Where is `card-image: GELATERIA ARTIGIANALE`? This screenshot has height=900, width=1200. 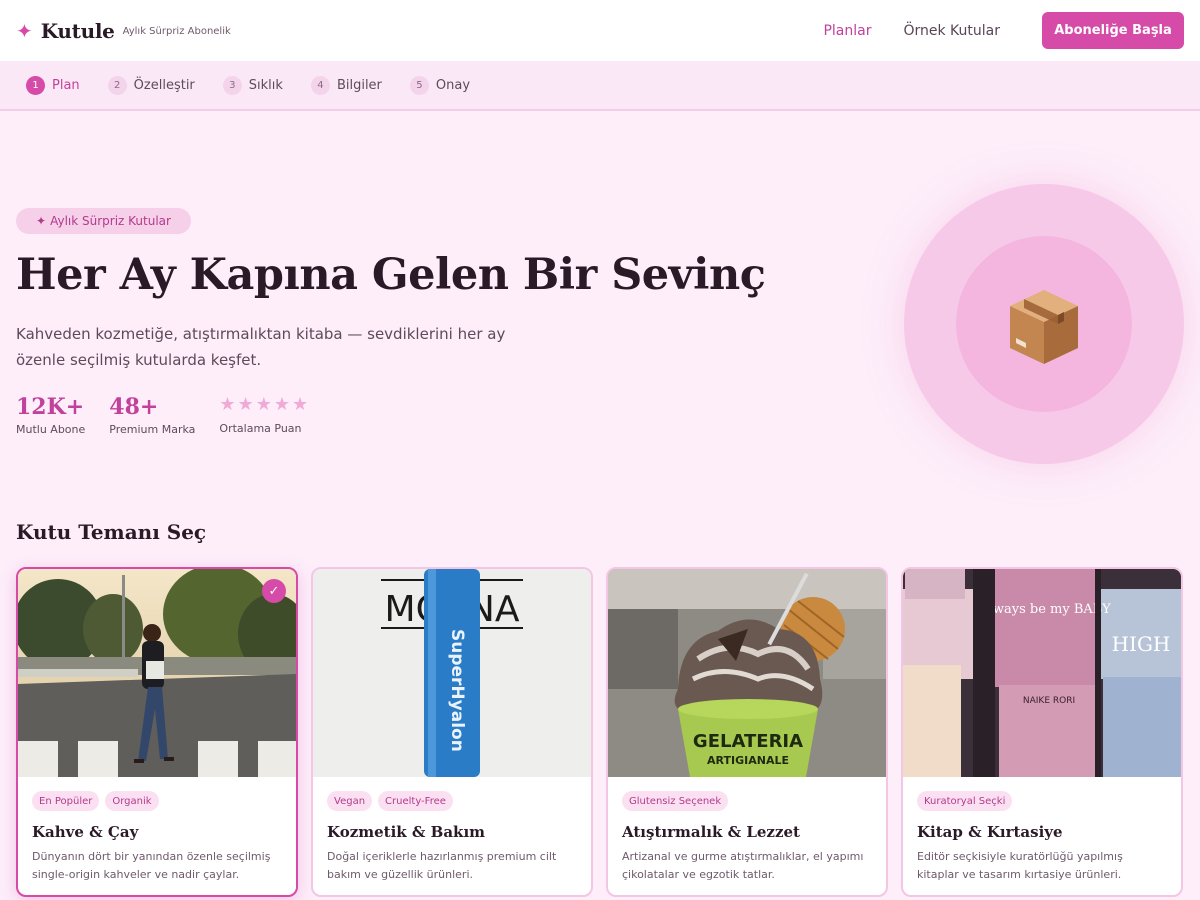
card-image: GELATERIA ARTIGIANALE is located at coordinates (747, 673).